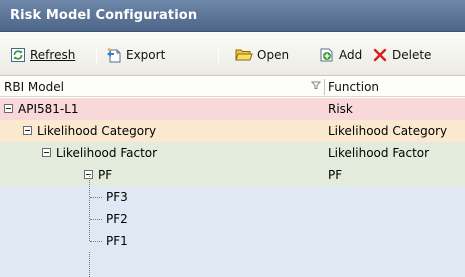 The width and height of the screenshot is (465, 277). Describe the element at coordinates (232, 197) in the screenshot. I see `table-row: PF3` at that location.